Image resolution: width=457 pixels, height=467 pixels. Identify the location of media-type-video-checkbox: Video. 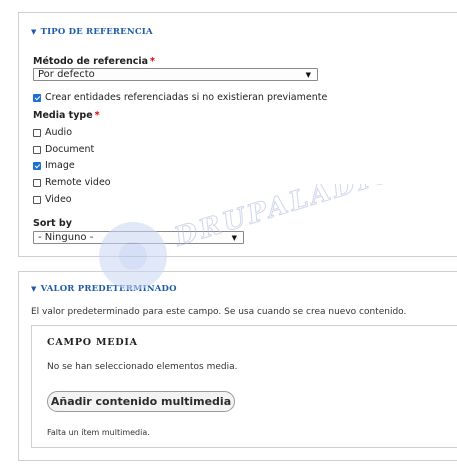
(52, 199).